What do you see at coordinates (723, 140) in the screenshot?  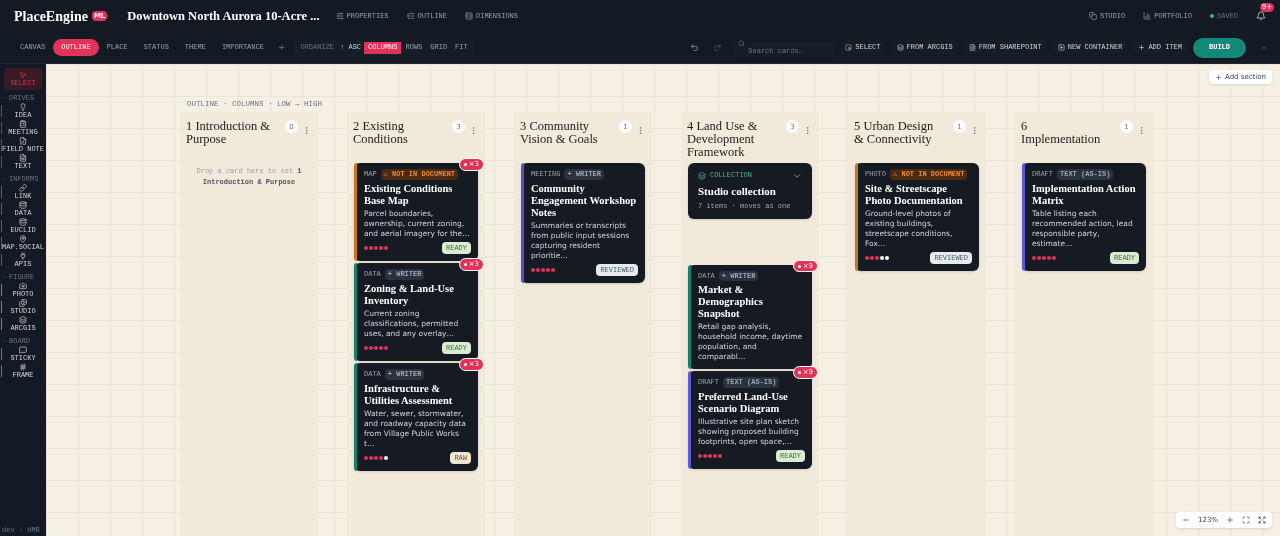 I see `column-title: 4 Land Use & Development Framework` at bounding box center [723, 140].